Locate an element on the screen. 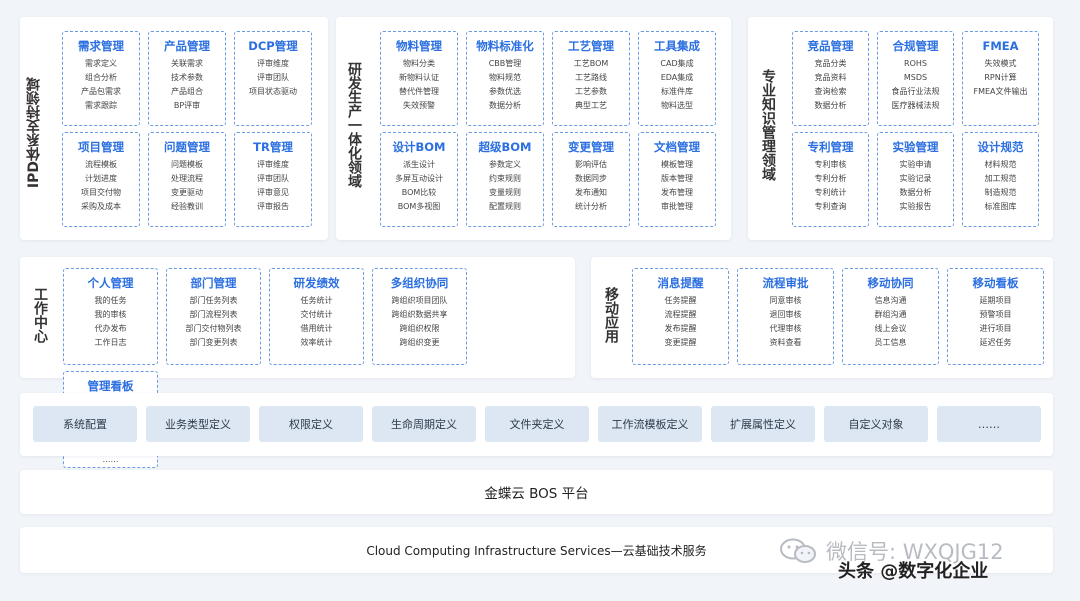 This screenshot has height=601, width=1080. ipd-card-5: 问题管理 问题模板 处理流程 变更驱动 经验教训 is located at coordinates (187, 179).